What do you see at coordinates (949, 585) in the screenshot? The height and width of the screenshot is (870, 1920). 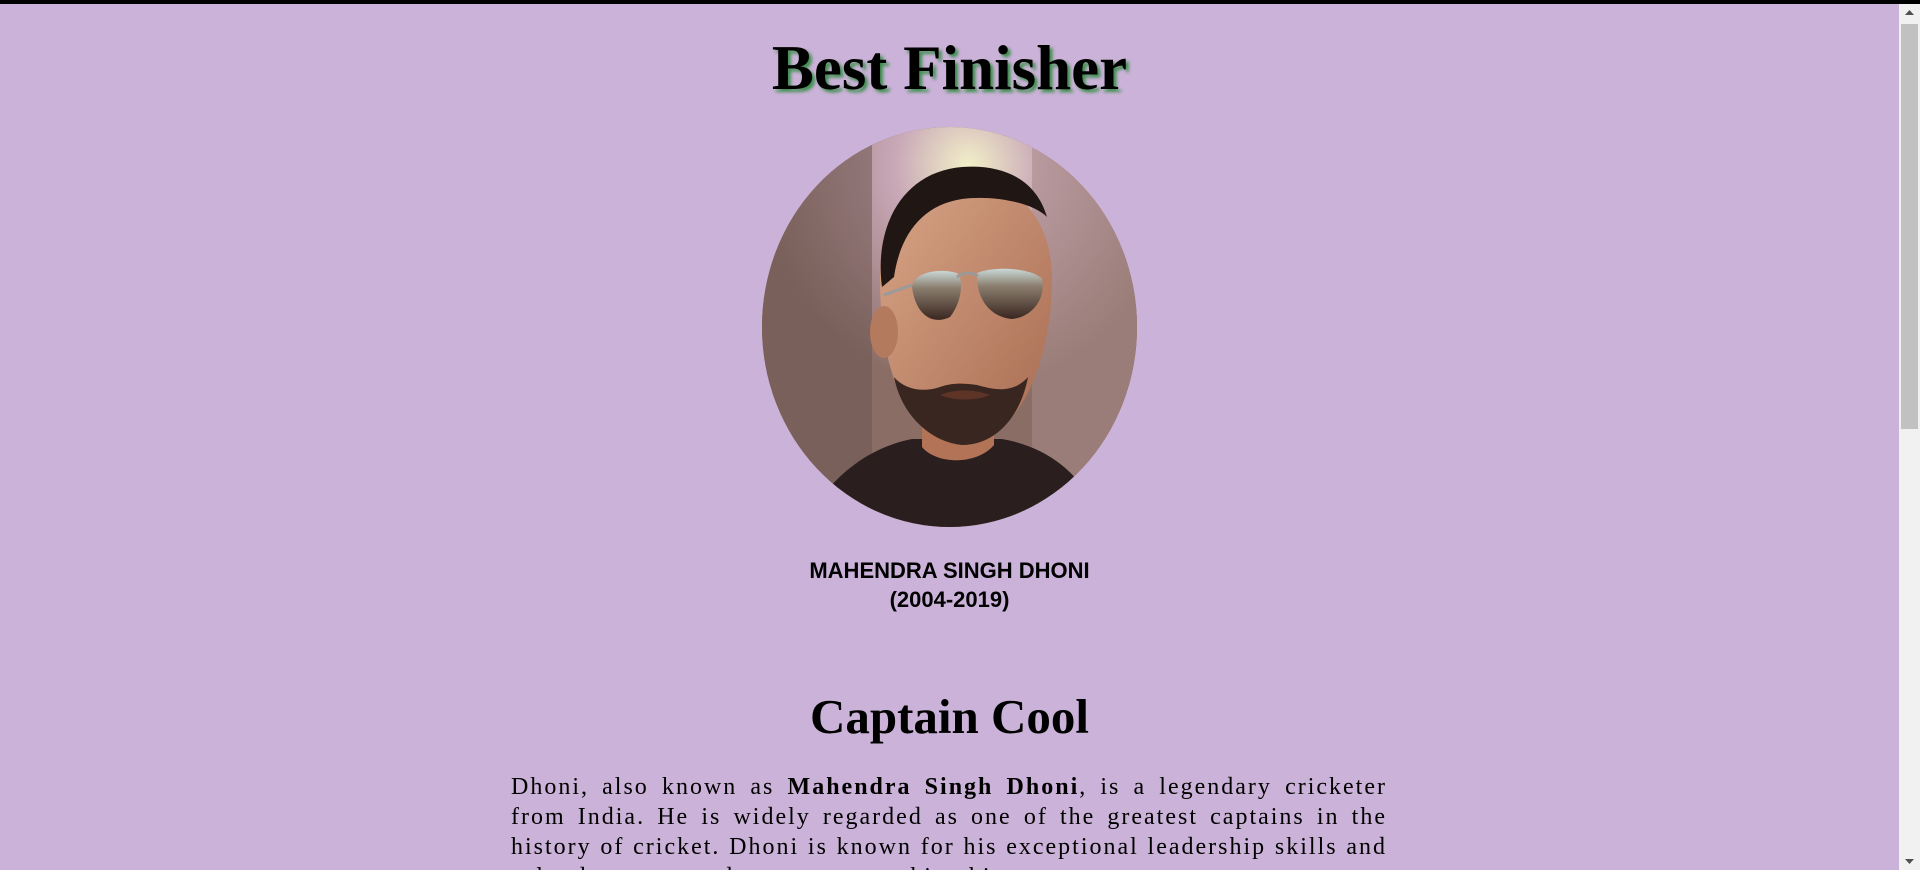 I see `player-caption: MAHENDRA SINGH DHONI (2004-2019)` at bounding box center [949, 585].